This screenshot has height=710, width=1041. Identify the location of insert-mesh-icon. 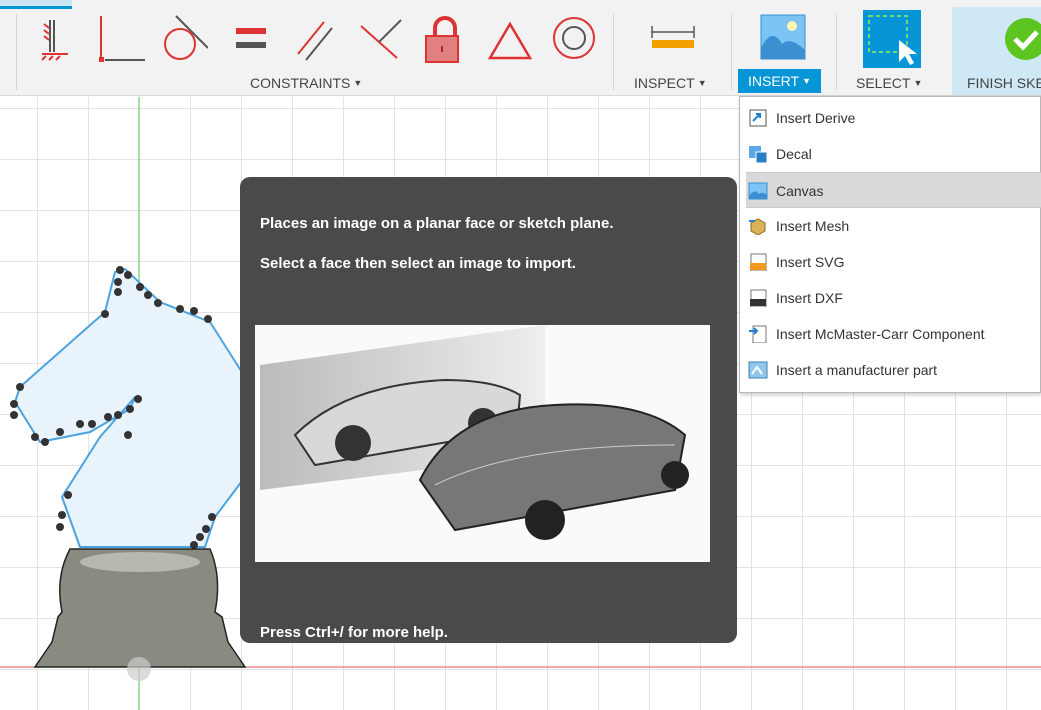
(757, 226).